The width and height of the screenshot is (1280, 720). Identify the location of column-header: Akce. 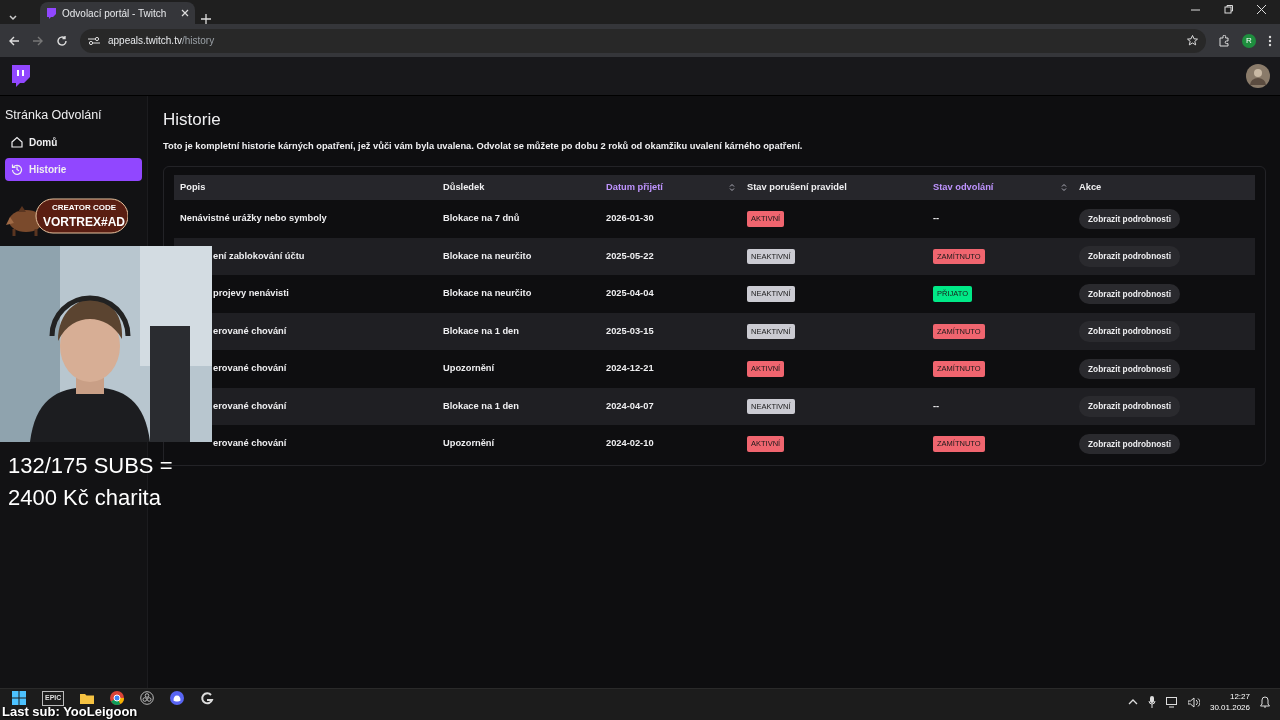
(1164, 188).